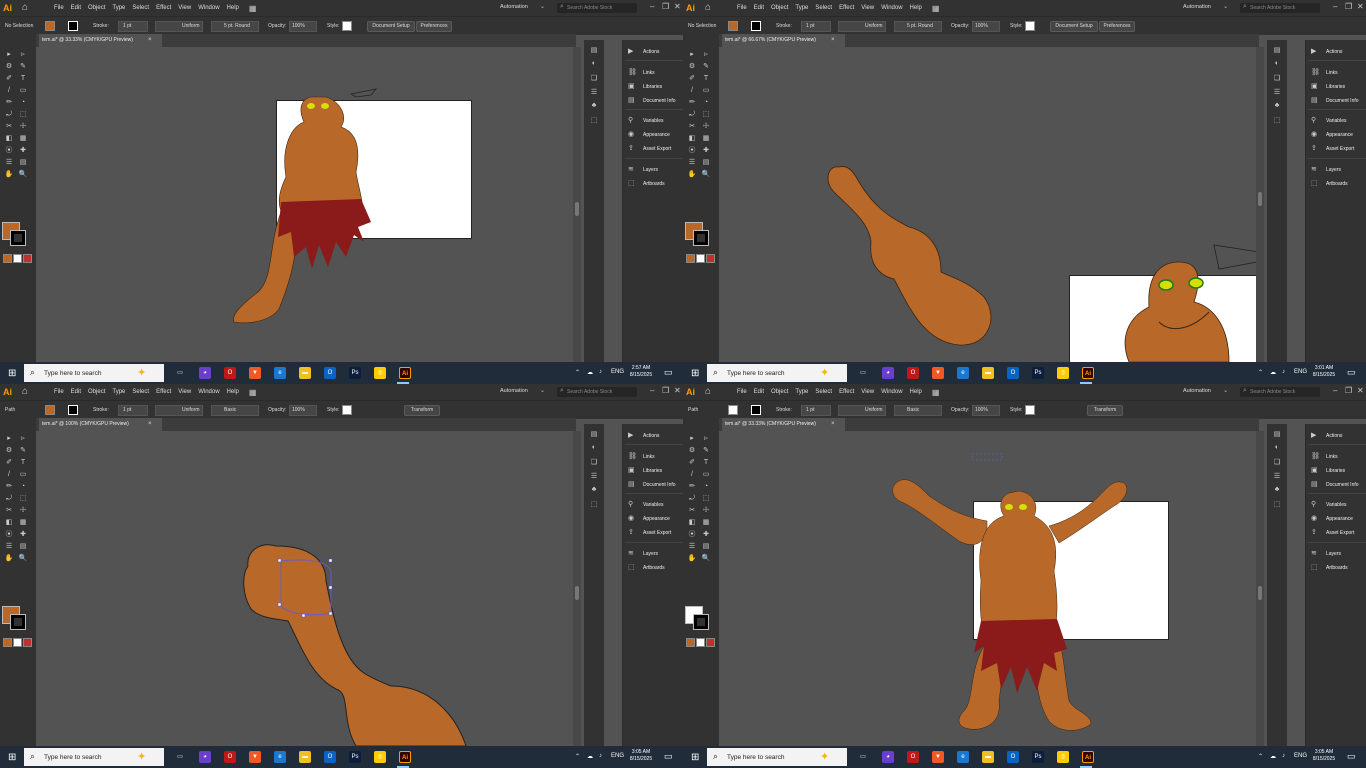  I want to click on taskbar-copilot-icon: ◕, so click(205, 757).